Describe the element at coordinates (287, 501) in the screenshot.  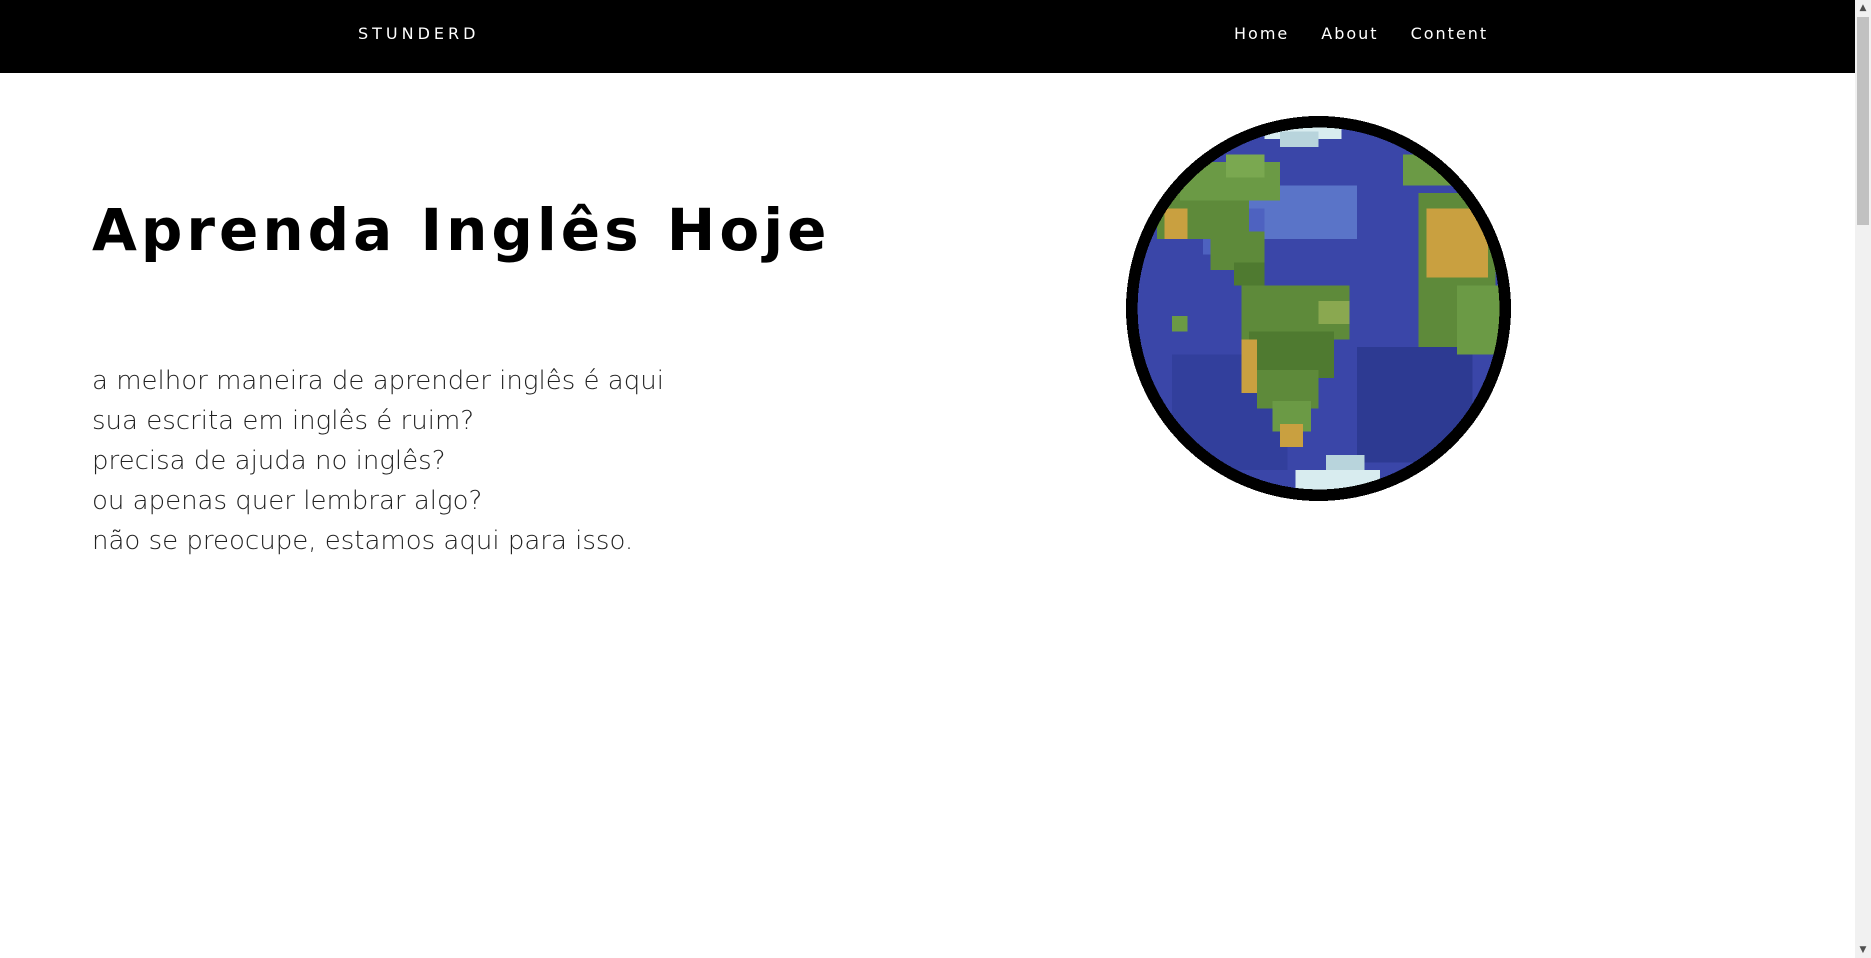
I see `hero-line: ou apenas quer lembrar algo?` at that location.